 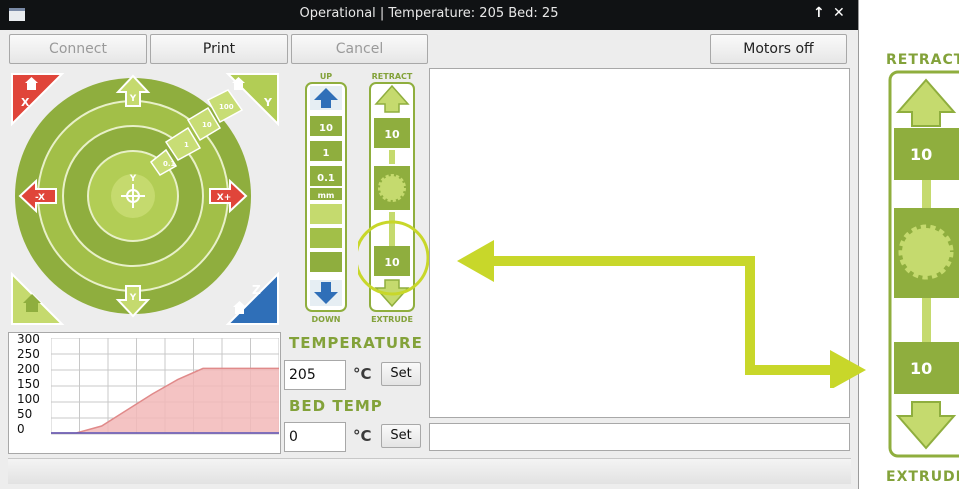 What do you see at coordinates (268, 102) in the screenshot?
I see `home-y-label: Y` at bounding box center [268, 102].